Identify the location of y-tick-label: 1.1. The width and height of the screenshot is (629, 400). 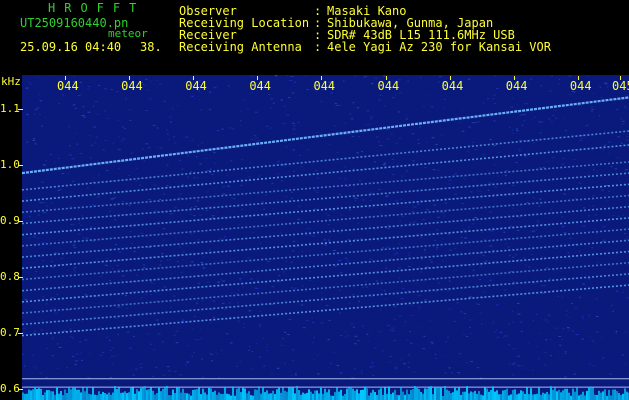
(10, 108).